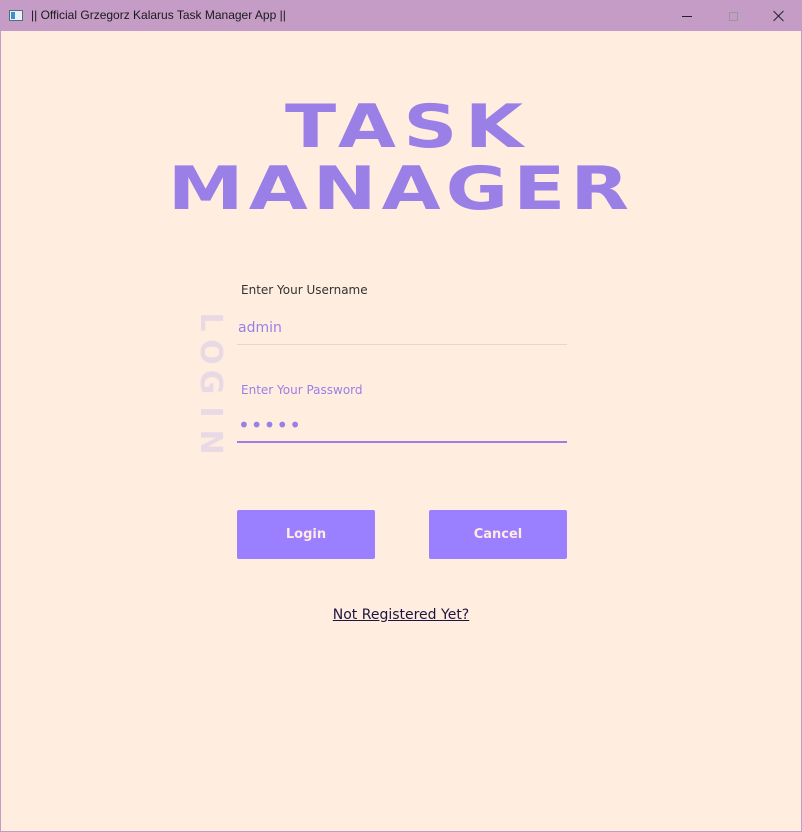  What do you see at coordinates (401, 615) in the screenshot?
I see `register-link: Not Registered Yet?` at bounding box center [401, 615].